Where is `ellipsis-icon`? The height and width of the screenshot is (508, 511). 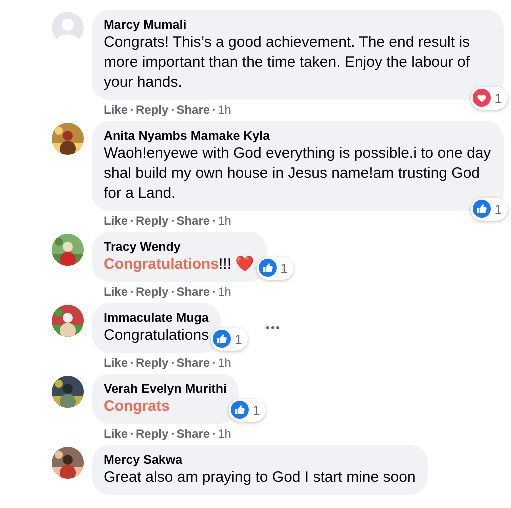
ellipsis-icon is located at coordinates (273, 328).